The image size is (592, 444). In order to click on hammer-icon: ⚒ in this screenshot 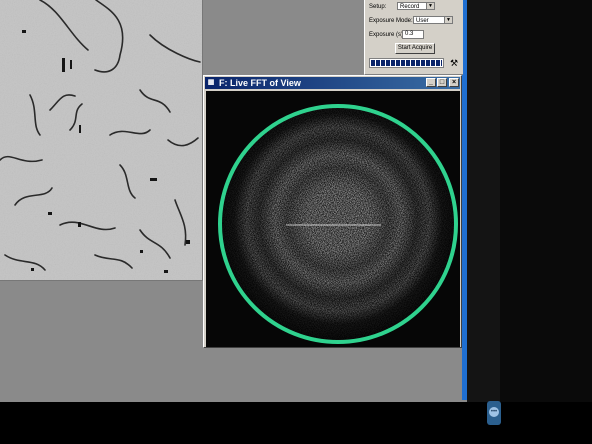, I will do `click(454, 63)`.